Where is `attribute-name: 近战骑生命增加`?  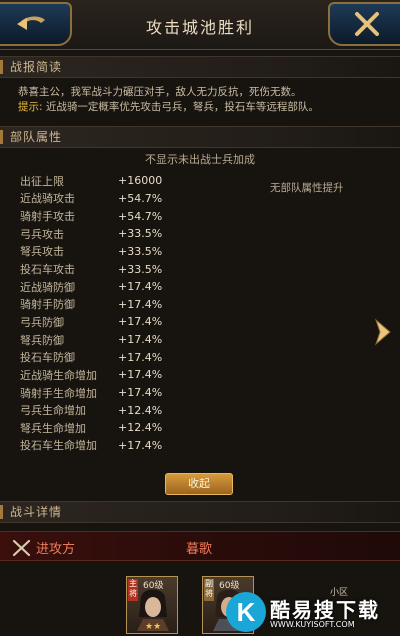 attribute-name: 近战骑生命增加 is located at coordinates (58, 375).